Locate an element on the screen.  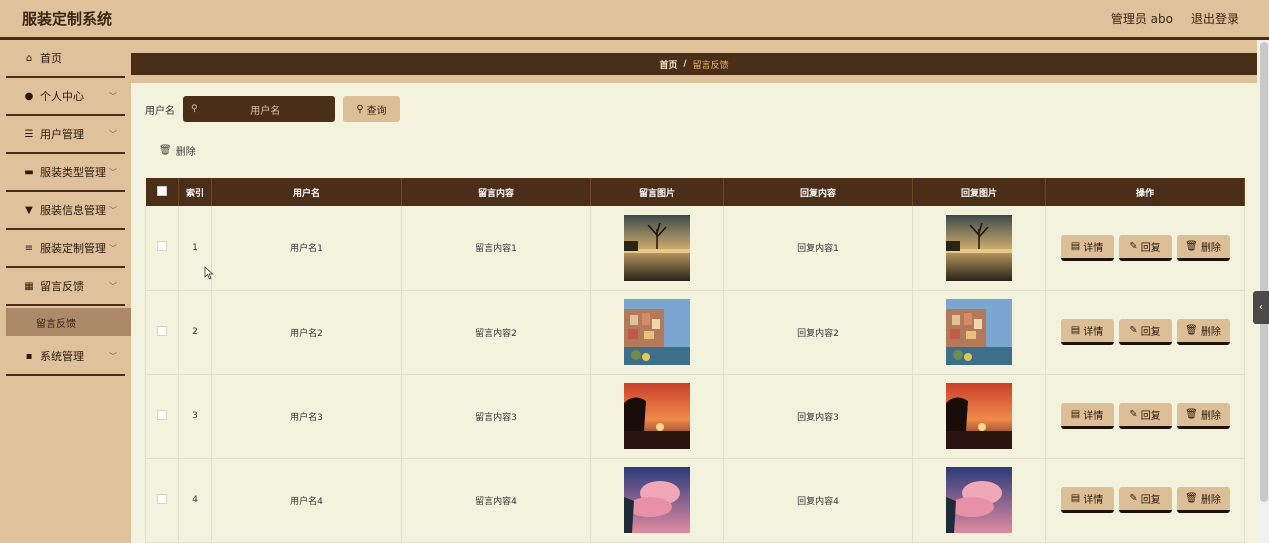
cell-reply: 回复内容2 is located at coordinates (818, 332).